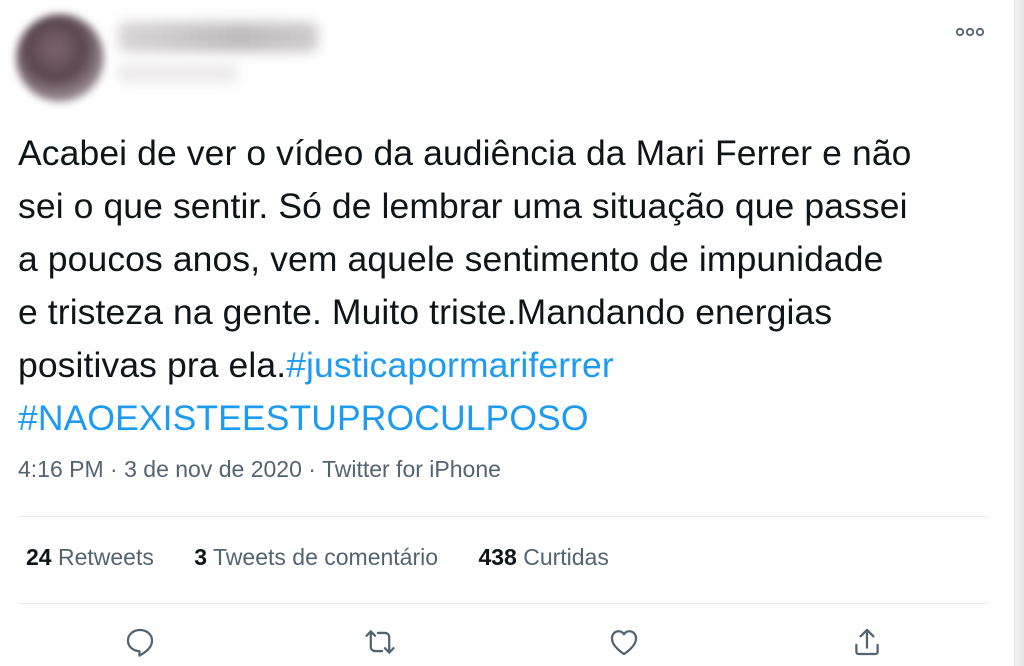 Image resolution: width=1024 pixels, height=666 pixels. Describe the element at coordinates (566, 557) in the screenshot. I see `likes-label: Curtidas` at that location.